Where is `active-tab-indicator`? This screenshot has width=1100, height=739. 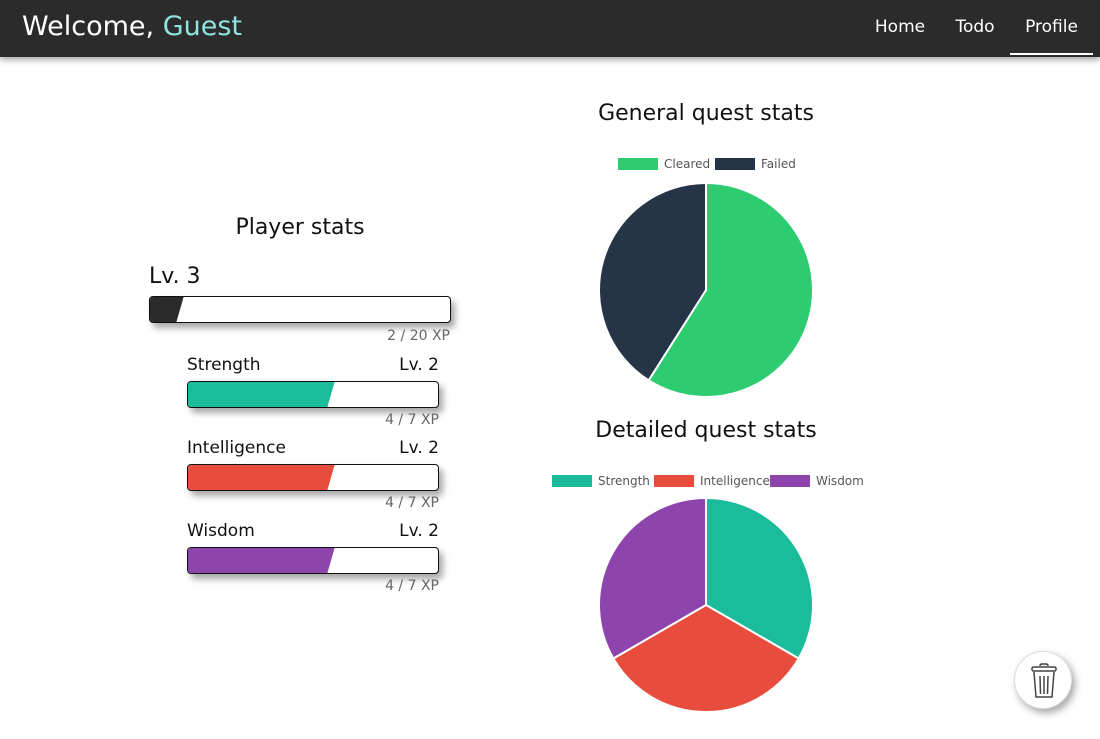 active-tab-indicator is located at coordinates (1051, 54).